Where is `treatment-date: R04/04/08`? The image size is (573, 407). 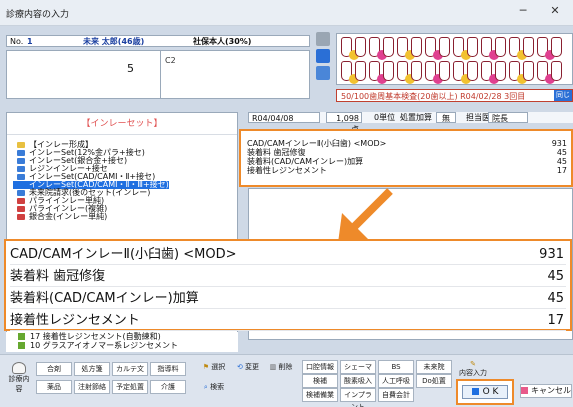
treatment-date: R04/04/08 is located at coordinates (284, 117).